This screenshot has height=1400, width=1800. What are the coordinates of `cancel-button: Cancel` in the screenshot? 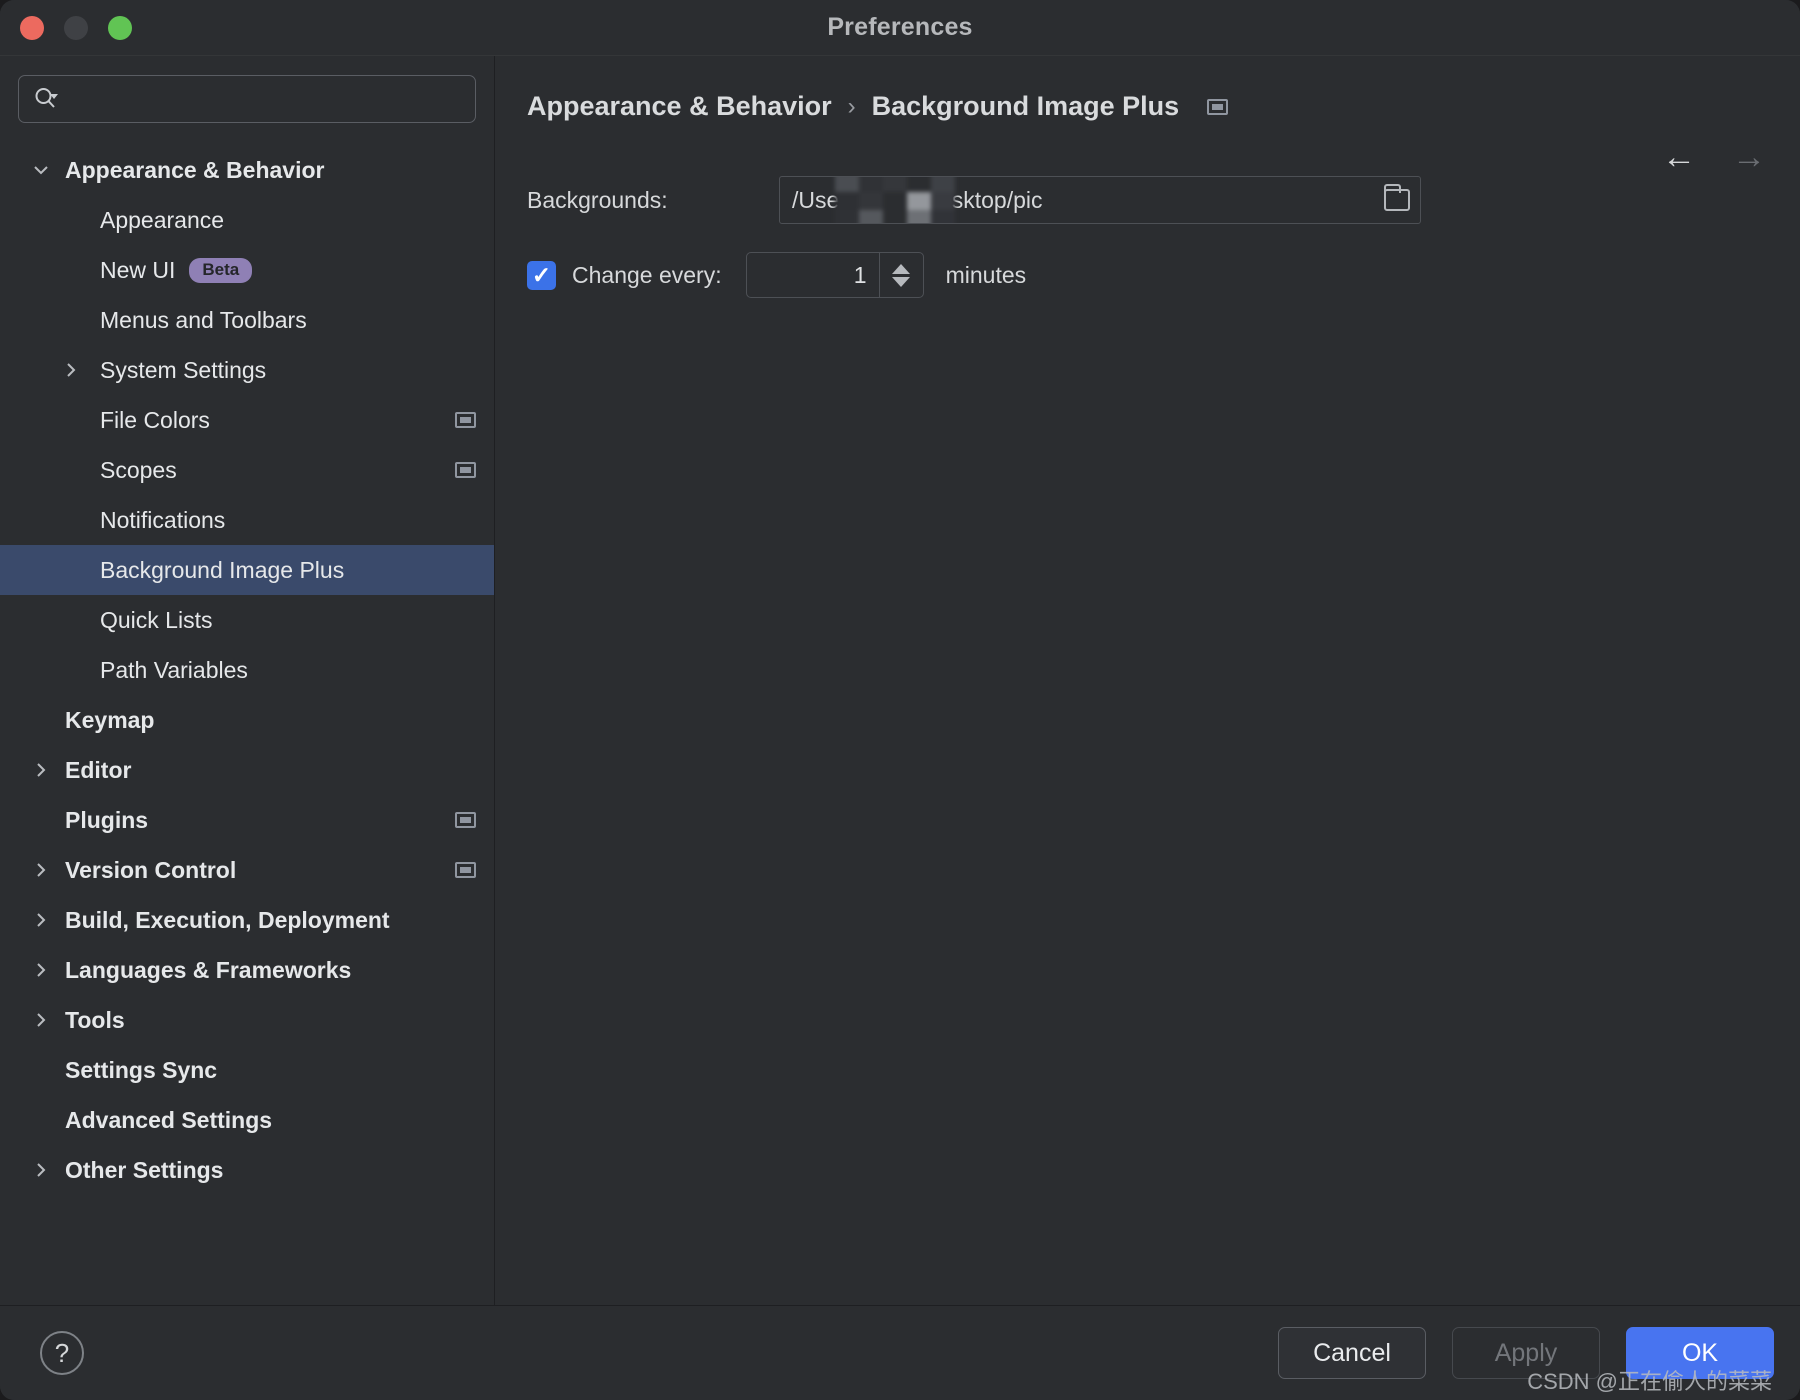 It's located at (1352, 1353).